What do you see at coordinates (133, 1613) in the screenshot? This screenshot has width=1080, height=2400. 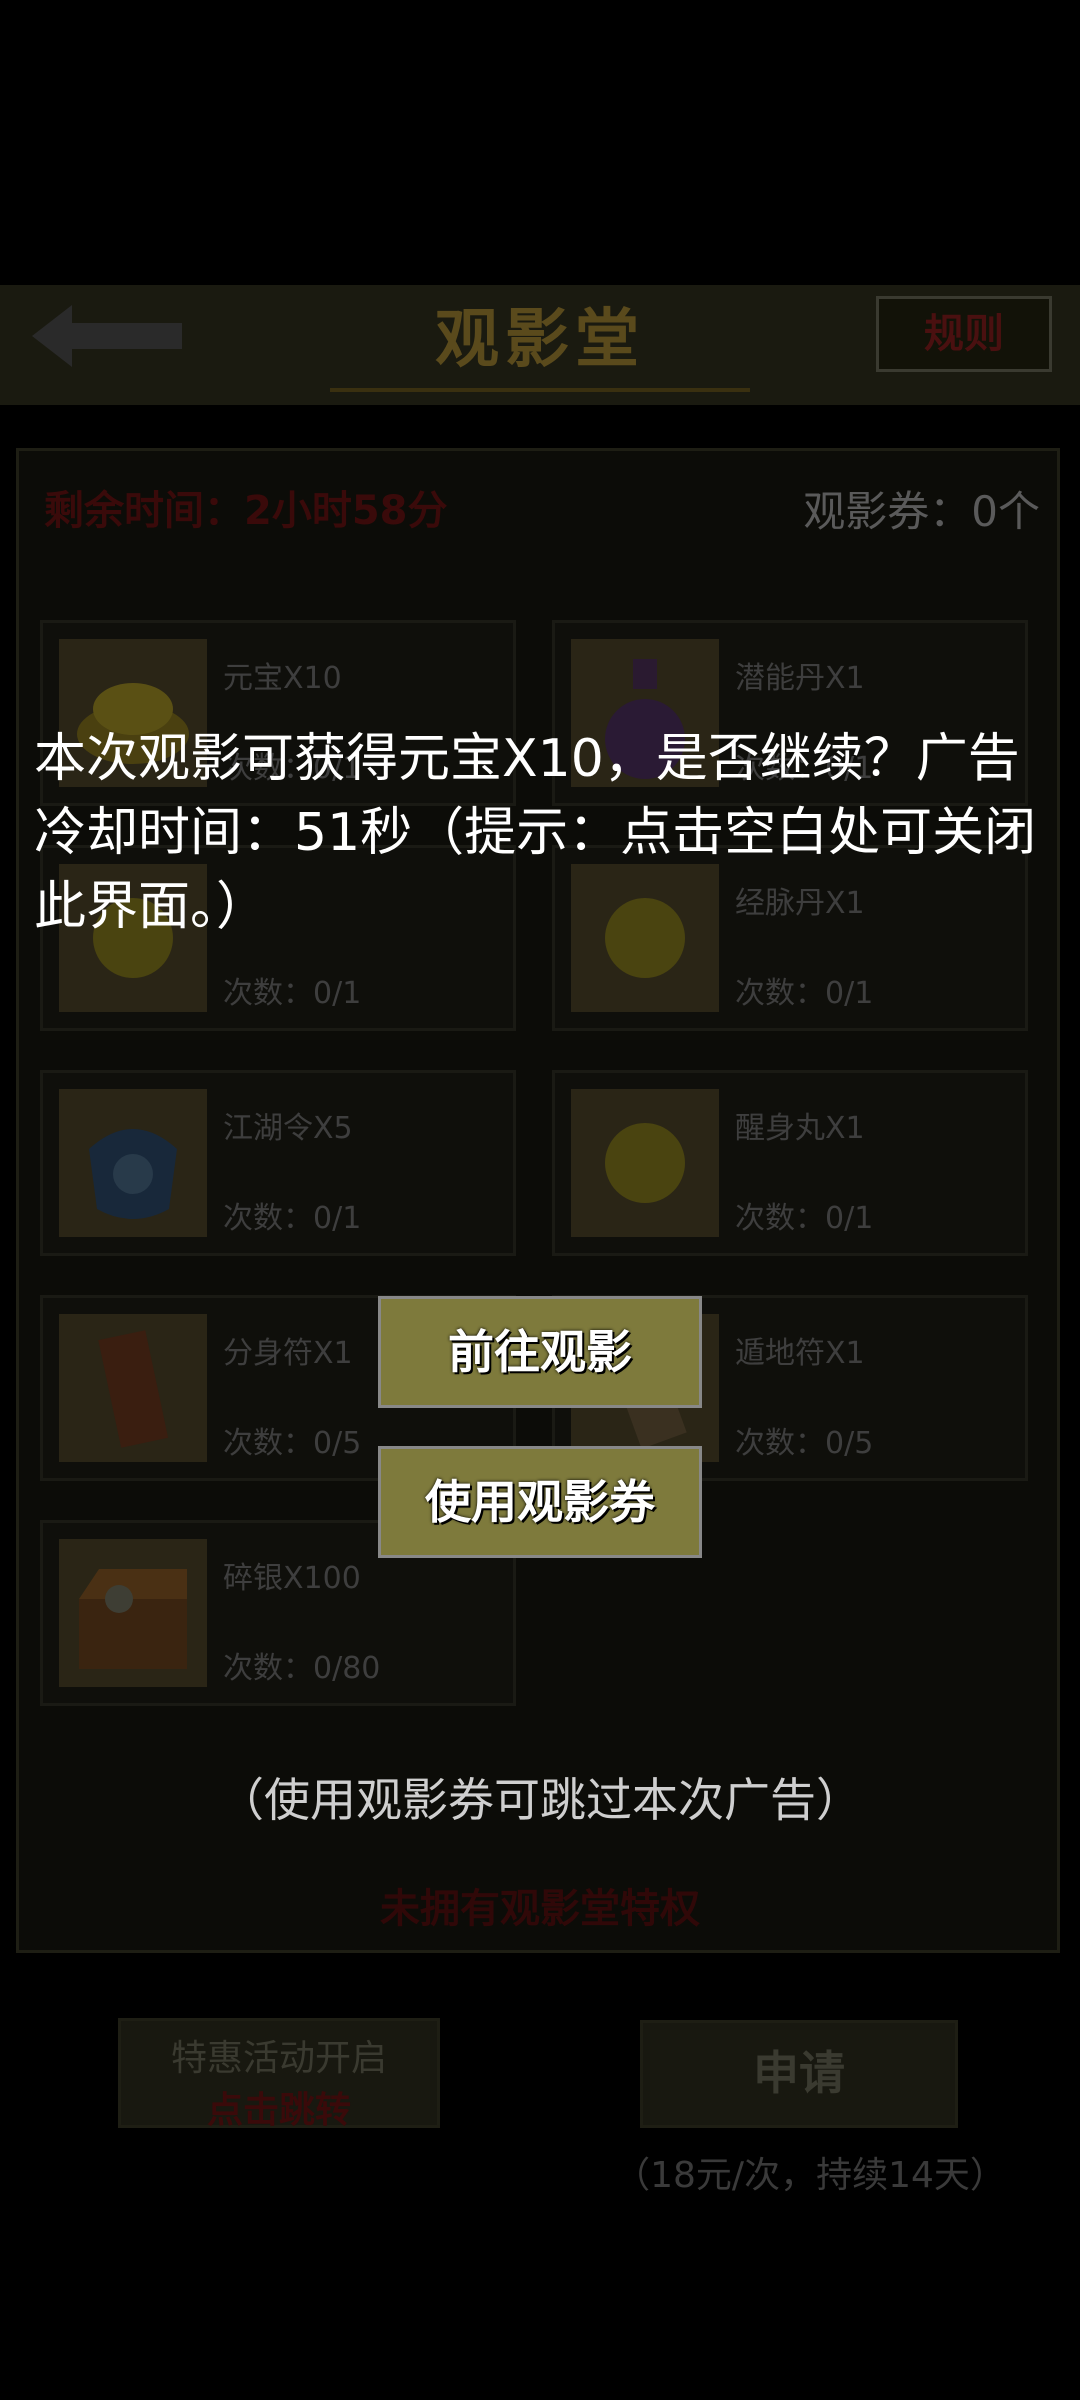 I see `treasure-chest-icon` at bounding box center [133, 1613].